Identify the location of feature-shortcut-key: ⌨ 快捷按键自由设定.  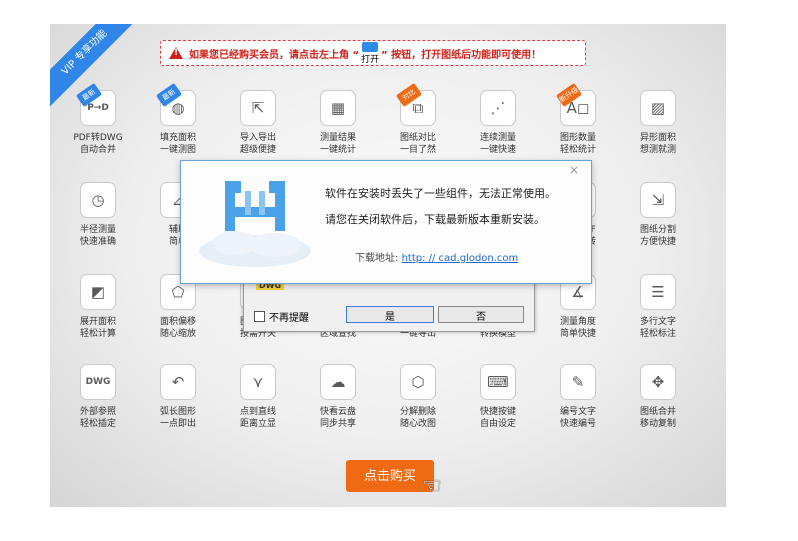
(498, 397).